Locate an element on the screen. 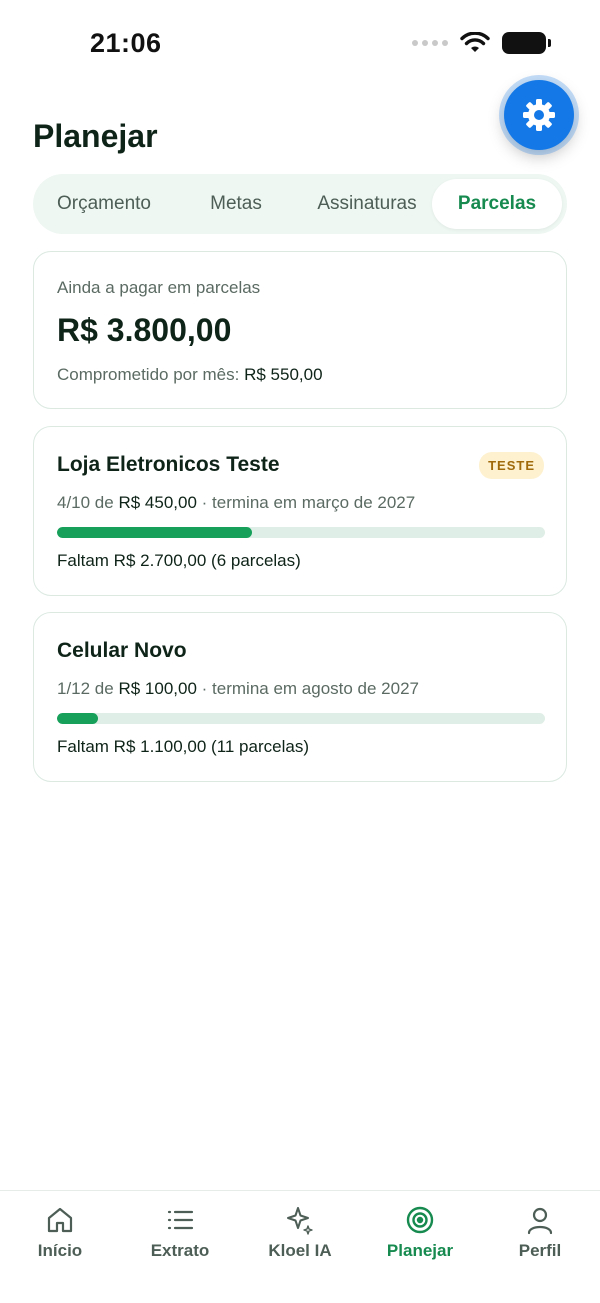 Image resolution: width=600 pixels, height=1303 pixels. installment-count: 1/12 de is located at coordinates (85, 688).